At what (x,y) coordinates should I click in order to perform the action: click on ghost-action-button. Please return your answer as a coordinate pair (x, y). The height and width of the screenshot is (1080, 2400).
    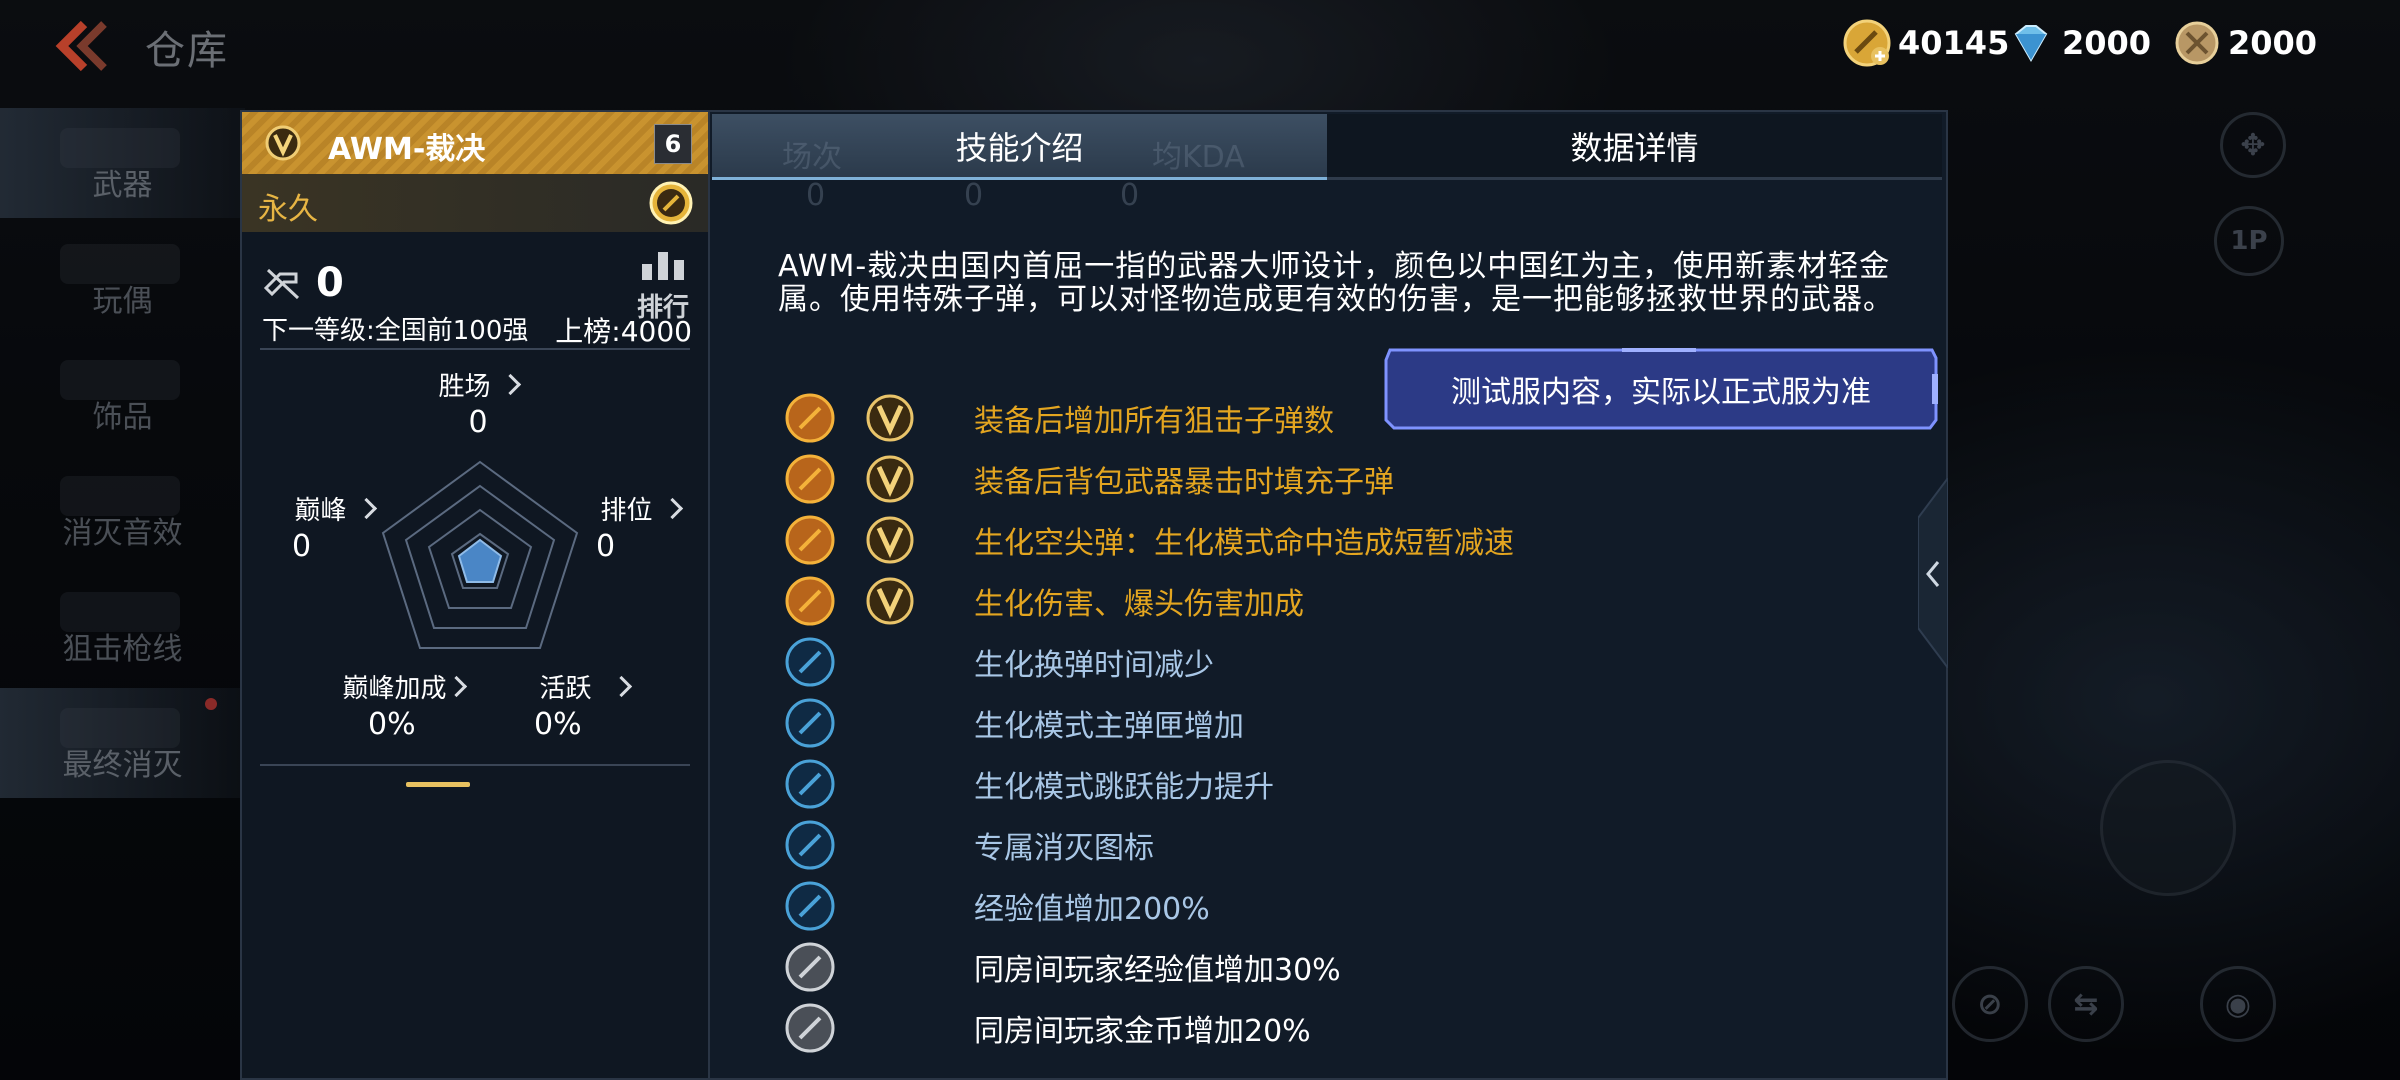
    Looking at the image, I should click on (2168, 828).